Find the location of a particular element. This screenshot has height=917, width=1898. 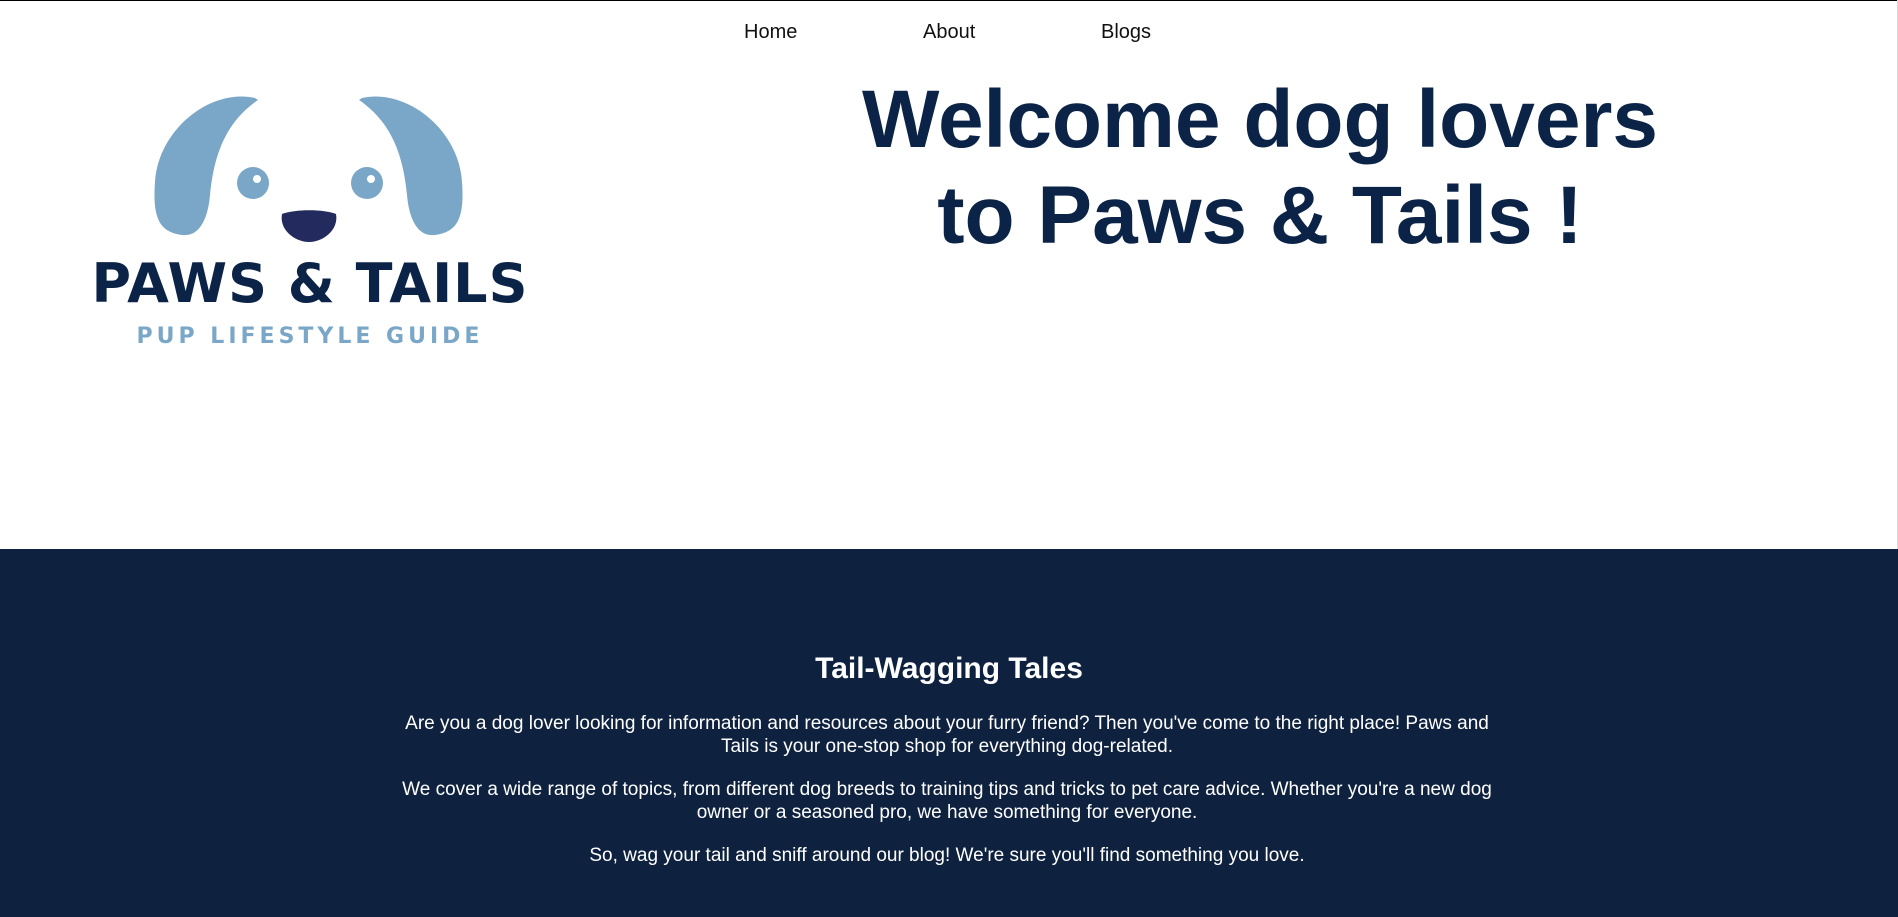

top-navigation: Home About Blogs is located at coordinates (949, 33).